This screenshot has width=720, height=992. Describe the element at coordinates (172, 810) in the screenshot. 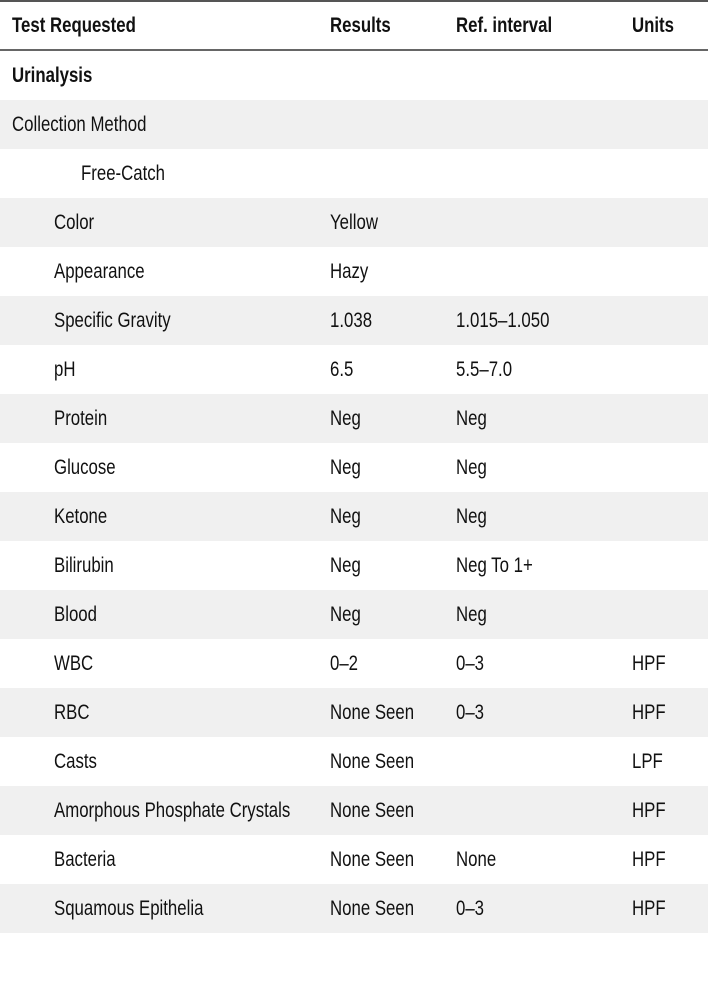

I see `test-name: Amorphous Phosphate Crystals` at that location.